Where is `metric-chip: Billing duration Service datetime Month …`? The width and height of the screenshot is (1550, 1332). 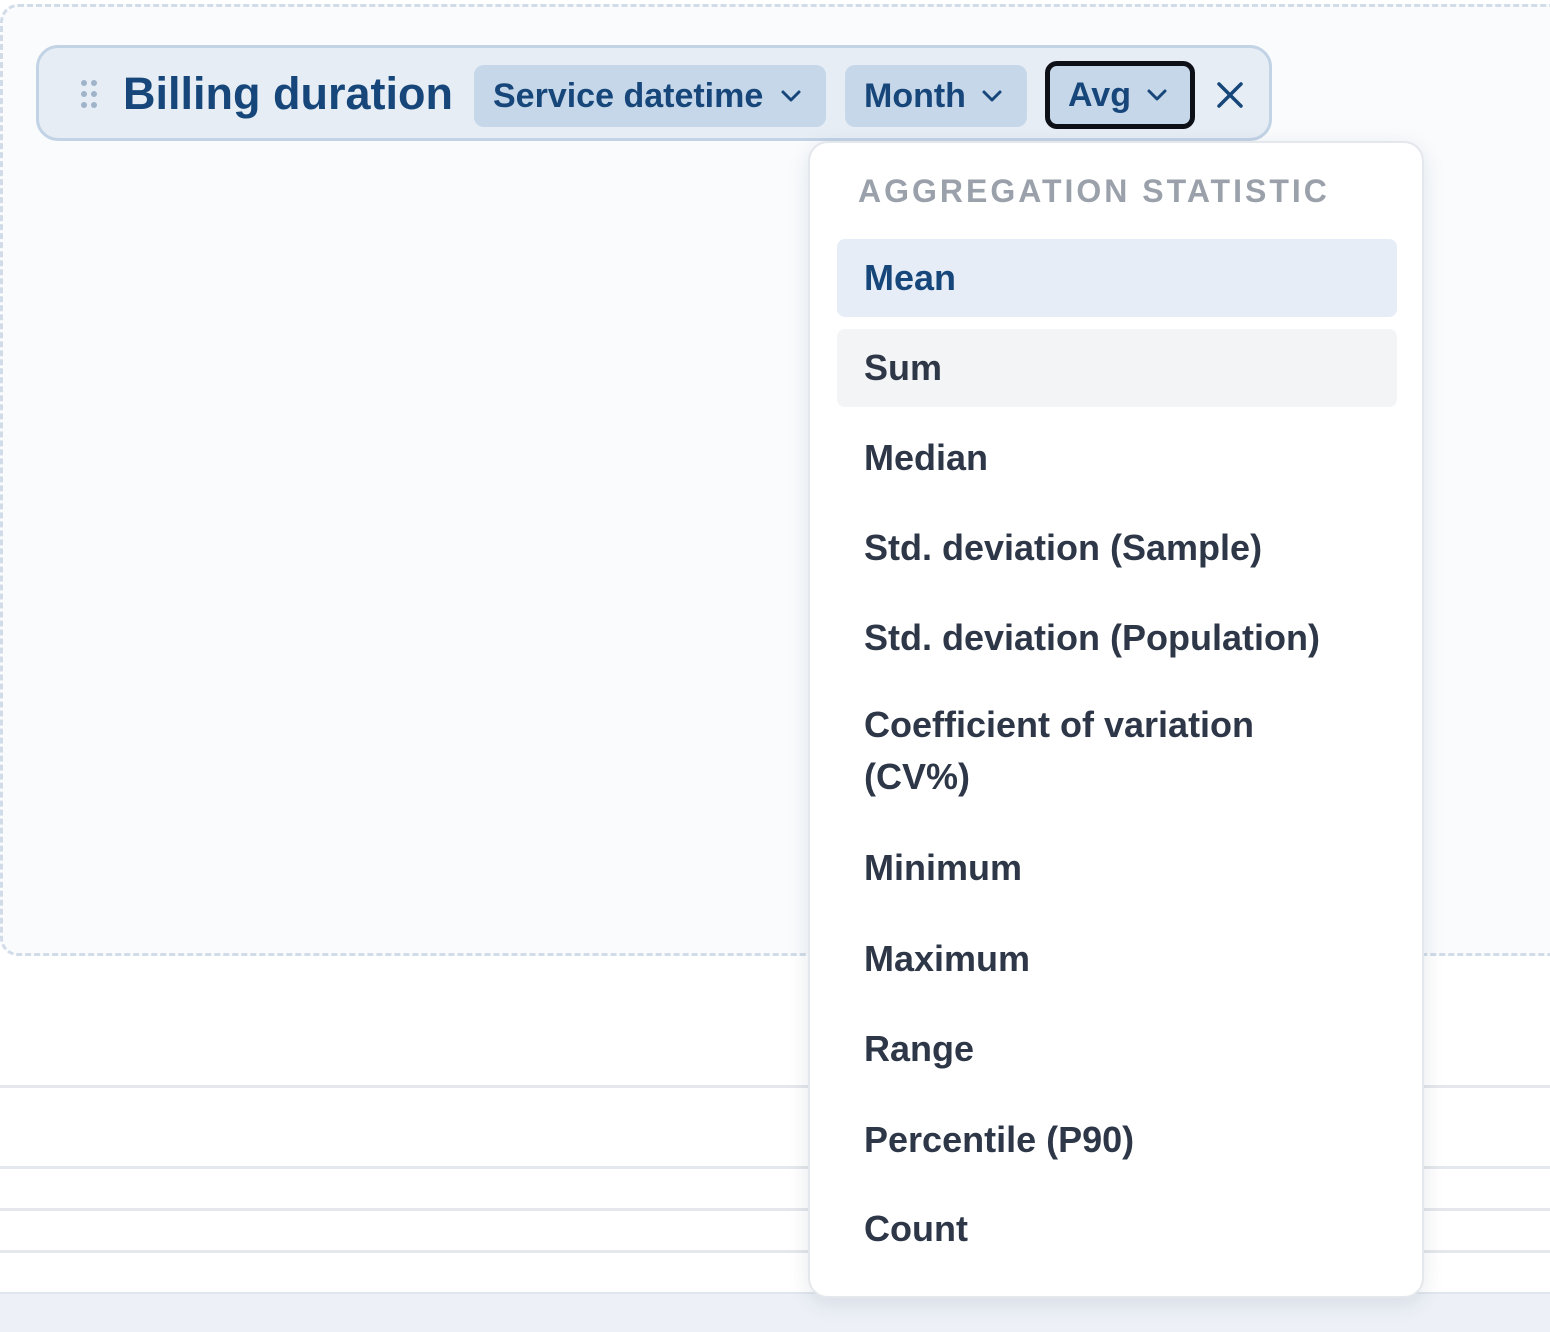
metric-chip: Billing duration Service datetime Month … is located at coordinates (654, 93).